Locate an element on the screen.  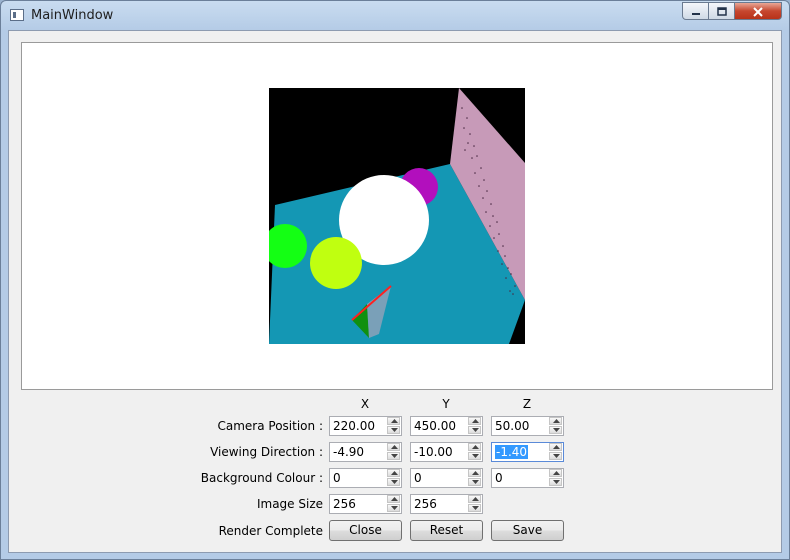
background-colour-g-input is located at coordinates (440, 478).